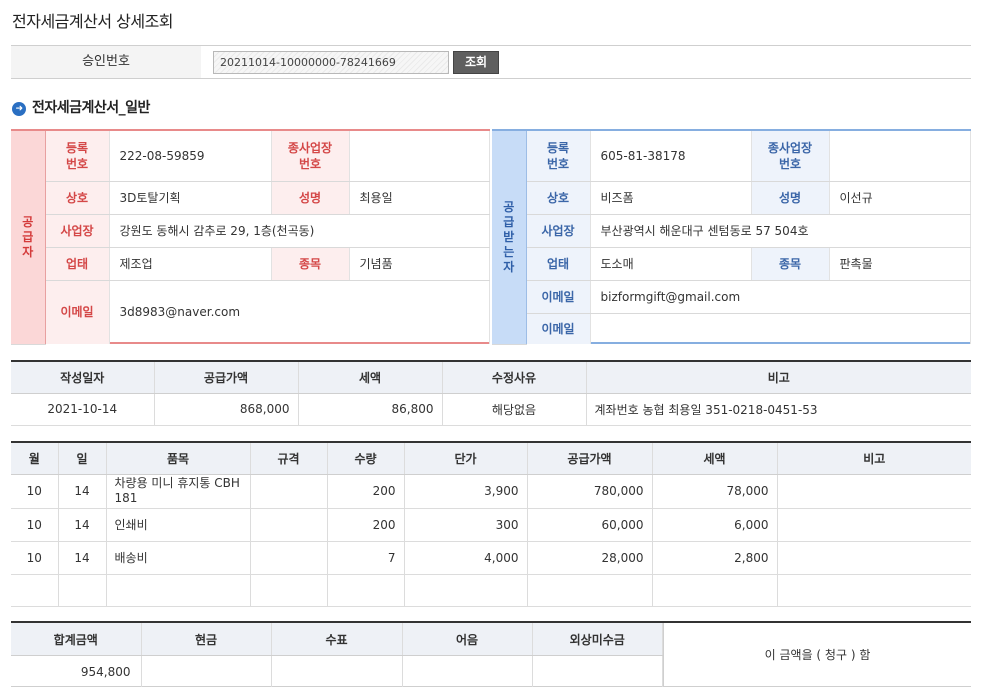 This screenshot has height=698, width=990. What do you see at coordinates (715, 491) in the screenshot?
I see `item-tax: 78,000` at bounding box center [715, 491].